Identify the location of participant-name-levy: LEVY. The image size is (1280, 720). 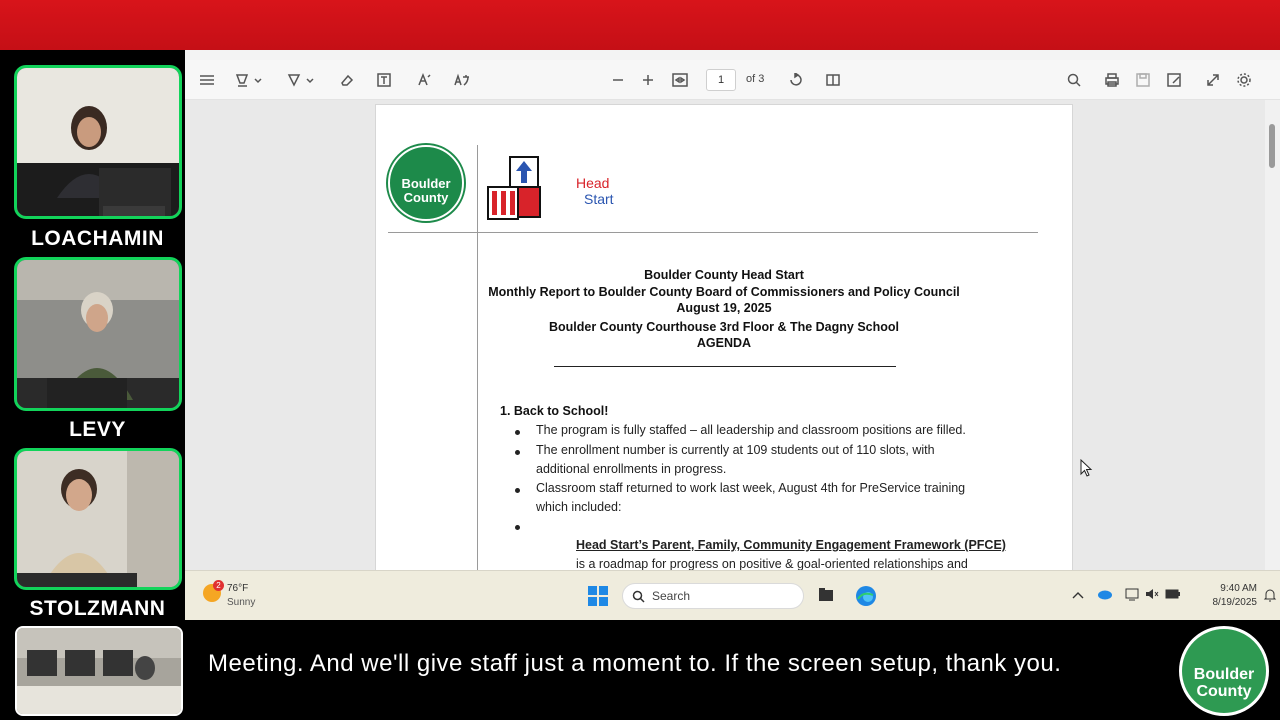
(97, 429).